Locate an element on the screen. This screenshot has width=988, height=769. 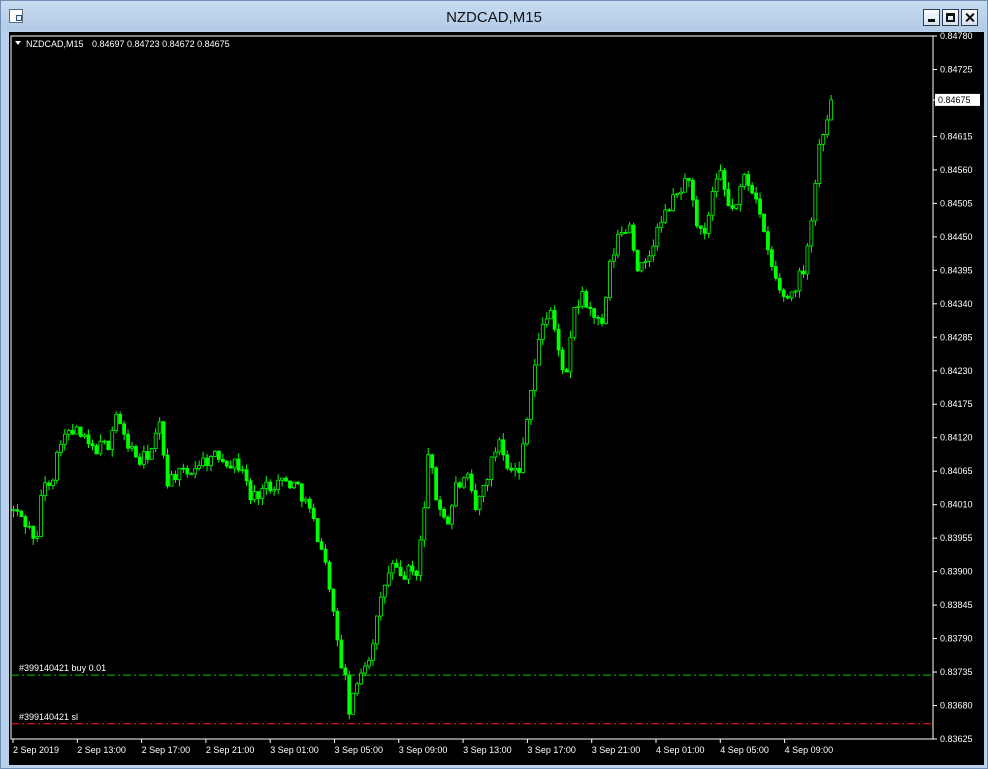
chart-menu-arrow-icon is located at coordinates (18, 43).